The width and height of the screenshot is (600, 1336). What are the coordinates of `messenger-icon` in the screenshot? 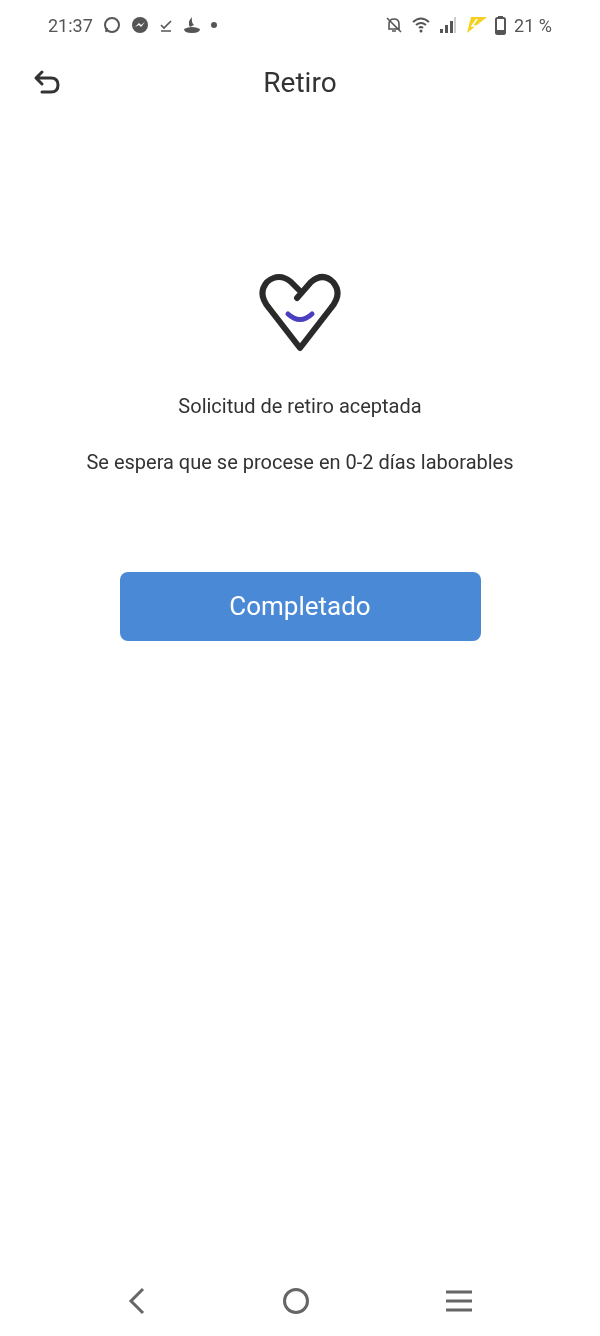 It's located at (139, 25).